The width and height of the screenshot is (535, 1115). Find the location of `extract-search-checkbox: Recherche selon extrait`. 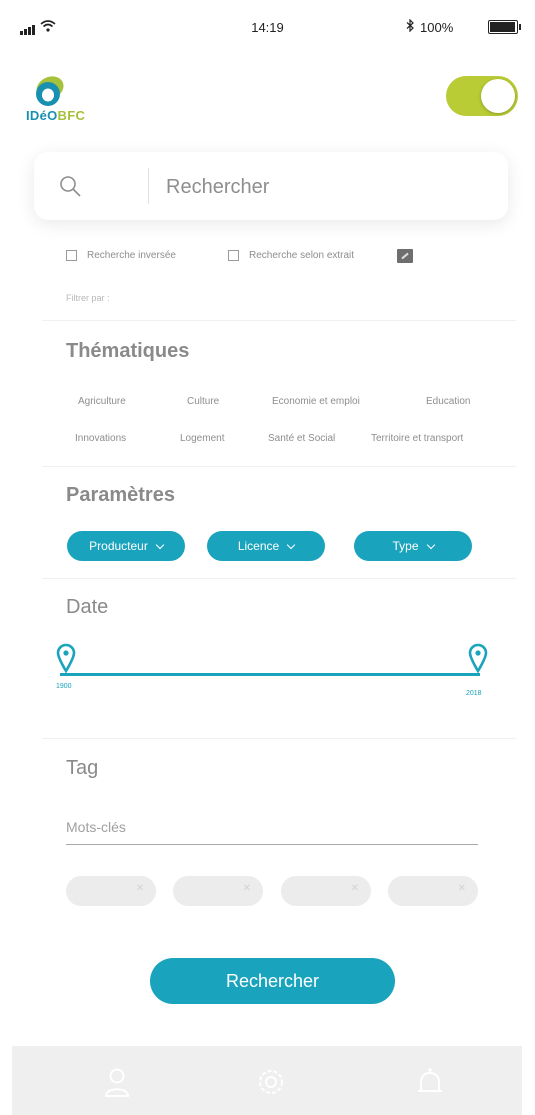

extract-search-checkbox: Recherche selon extrait is located at coordinates (291, 255).